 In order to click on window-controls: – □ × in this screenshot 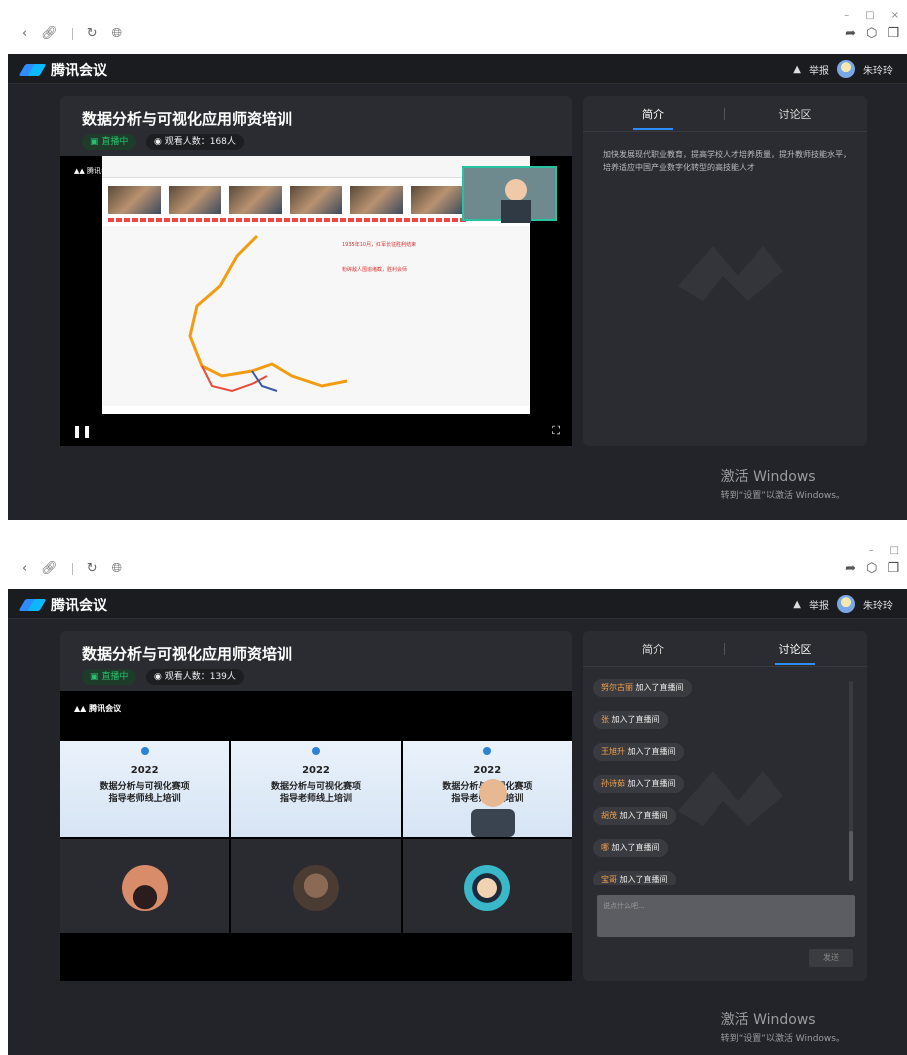, I will do `click(871, 15)`.